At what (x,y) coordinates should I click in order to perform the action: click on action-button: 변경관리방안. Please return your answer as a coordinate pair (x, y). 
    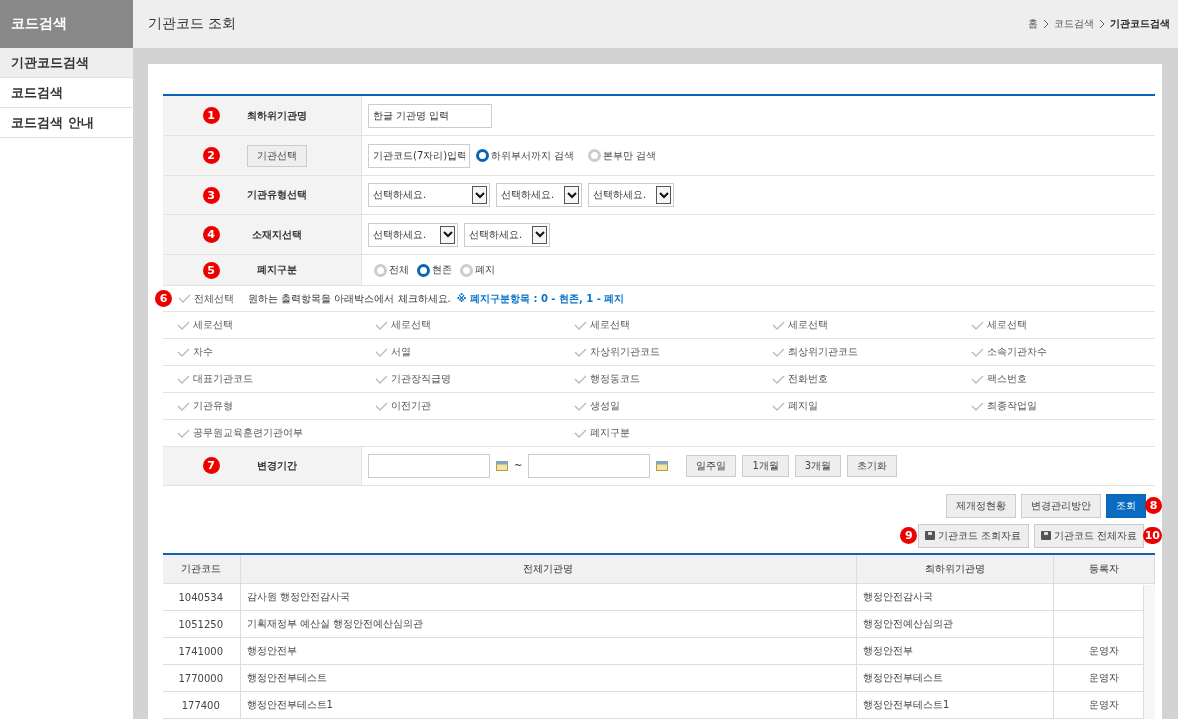
    Looking at the image, I should click on (1061, 505).